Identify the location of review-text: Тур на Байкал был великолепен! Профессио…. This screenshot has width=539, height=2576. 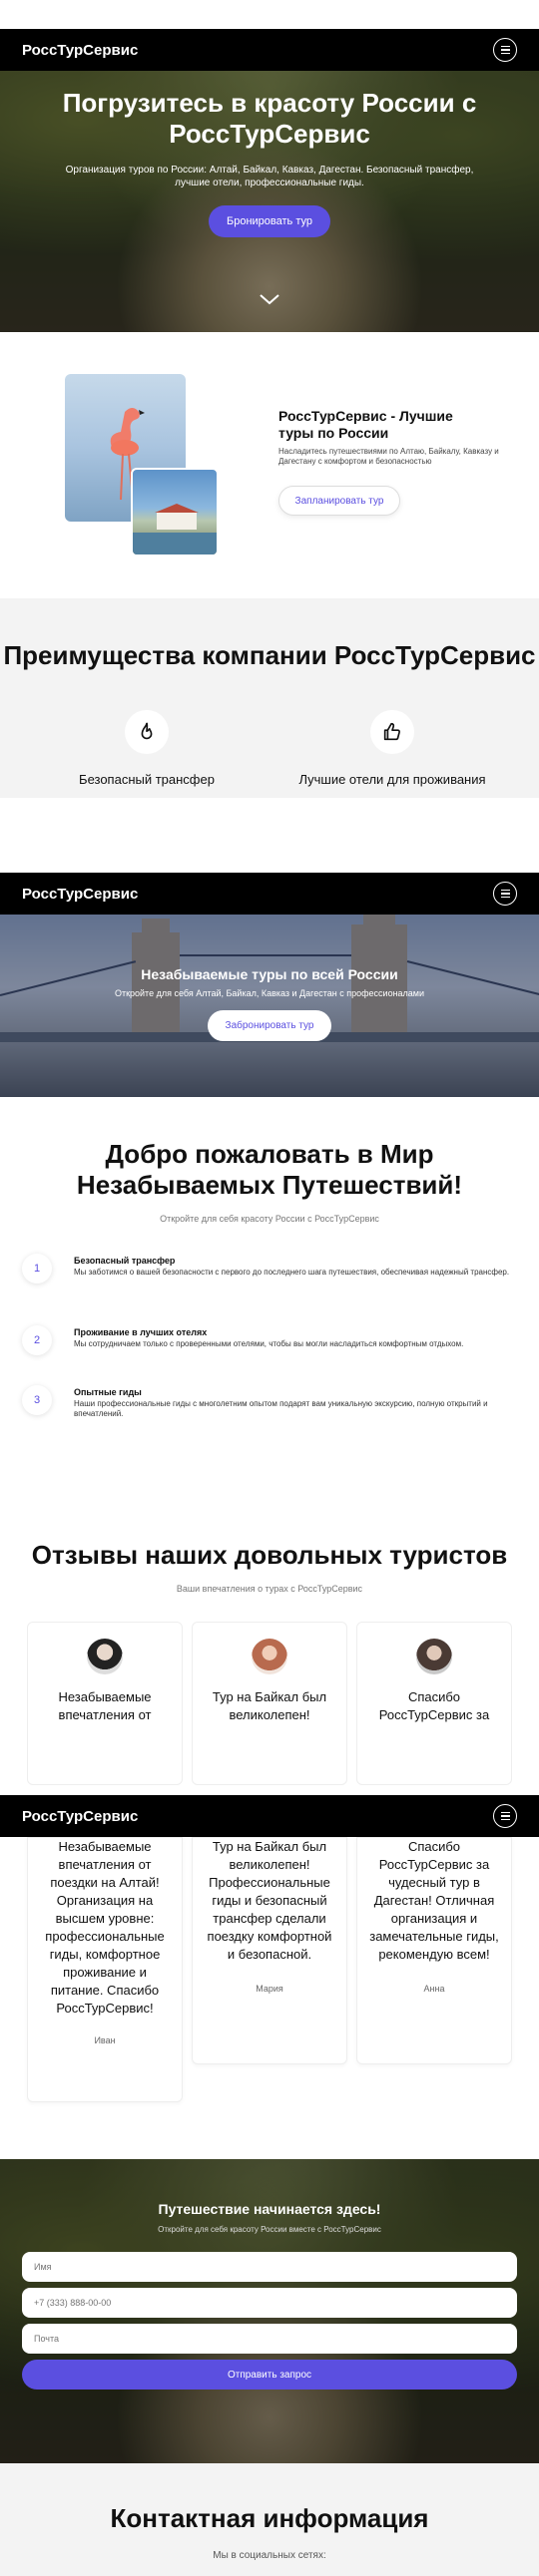
(269, 1901).